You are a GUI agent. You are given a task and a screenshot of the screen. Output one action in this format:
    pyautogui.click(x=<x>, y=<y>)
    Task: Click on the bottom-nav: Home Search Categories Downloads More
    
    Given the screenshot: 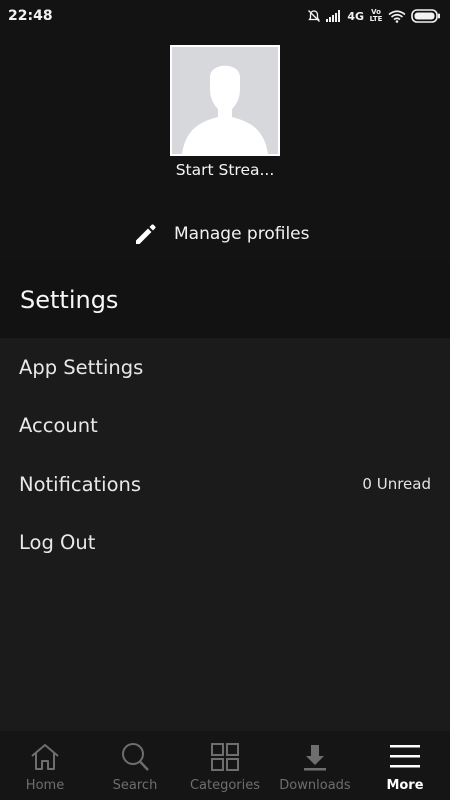 What is the action you would take?
    pyautogui.click(x=225, y=765)
    